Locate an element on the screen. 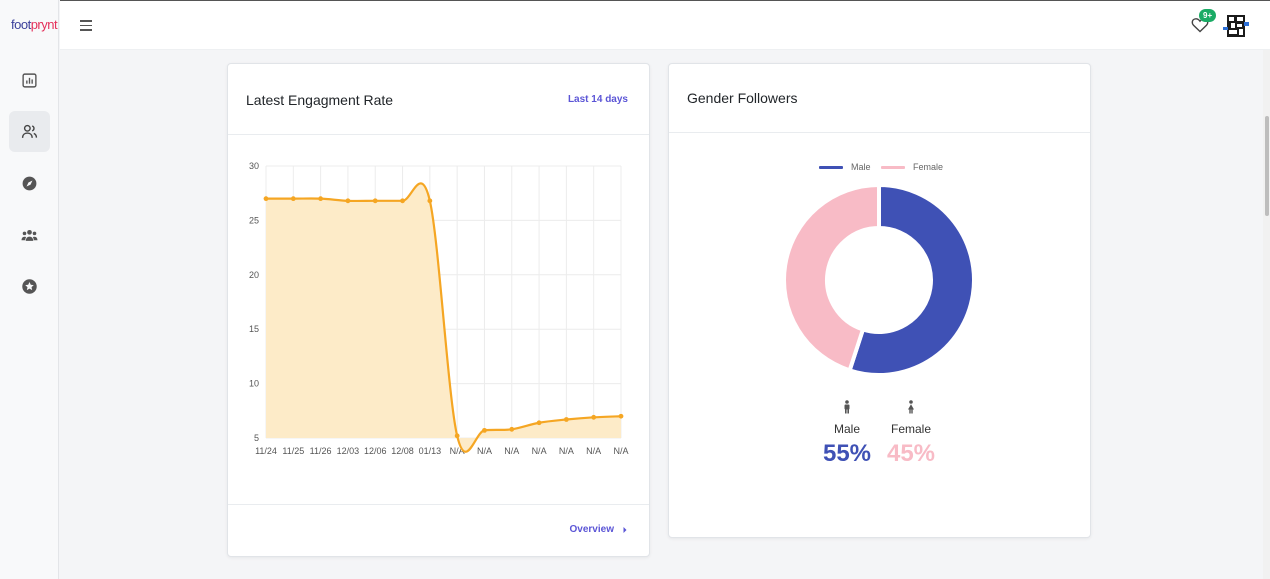 The width and height of the screenshot is (1270, 579). x-tick-label: 11/25 is located at coordinates (293, 451).